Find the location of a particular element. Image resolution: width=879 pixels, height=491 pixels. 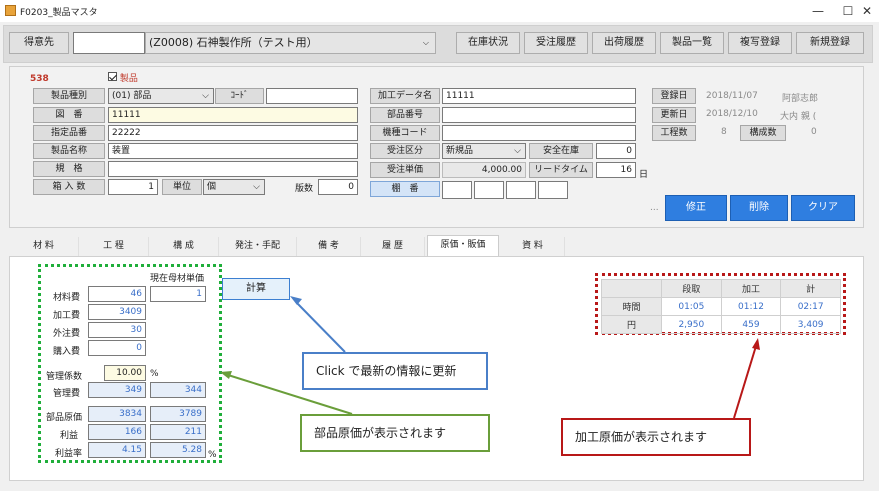

red-arrow-line is located at coordinates (745, 382).